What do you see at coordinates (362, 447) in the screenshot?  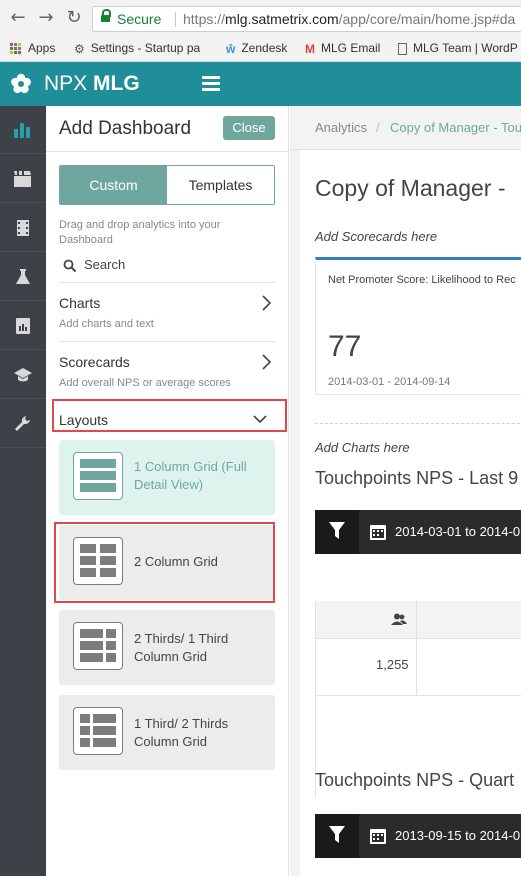 I see `add-charts-label: Add Charts here` at bounding box center [362, 447].